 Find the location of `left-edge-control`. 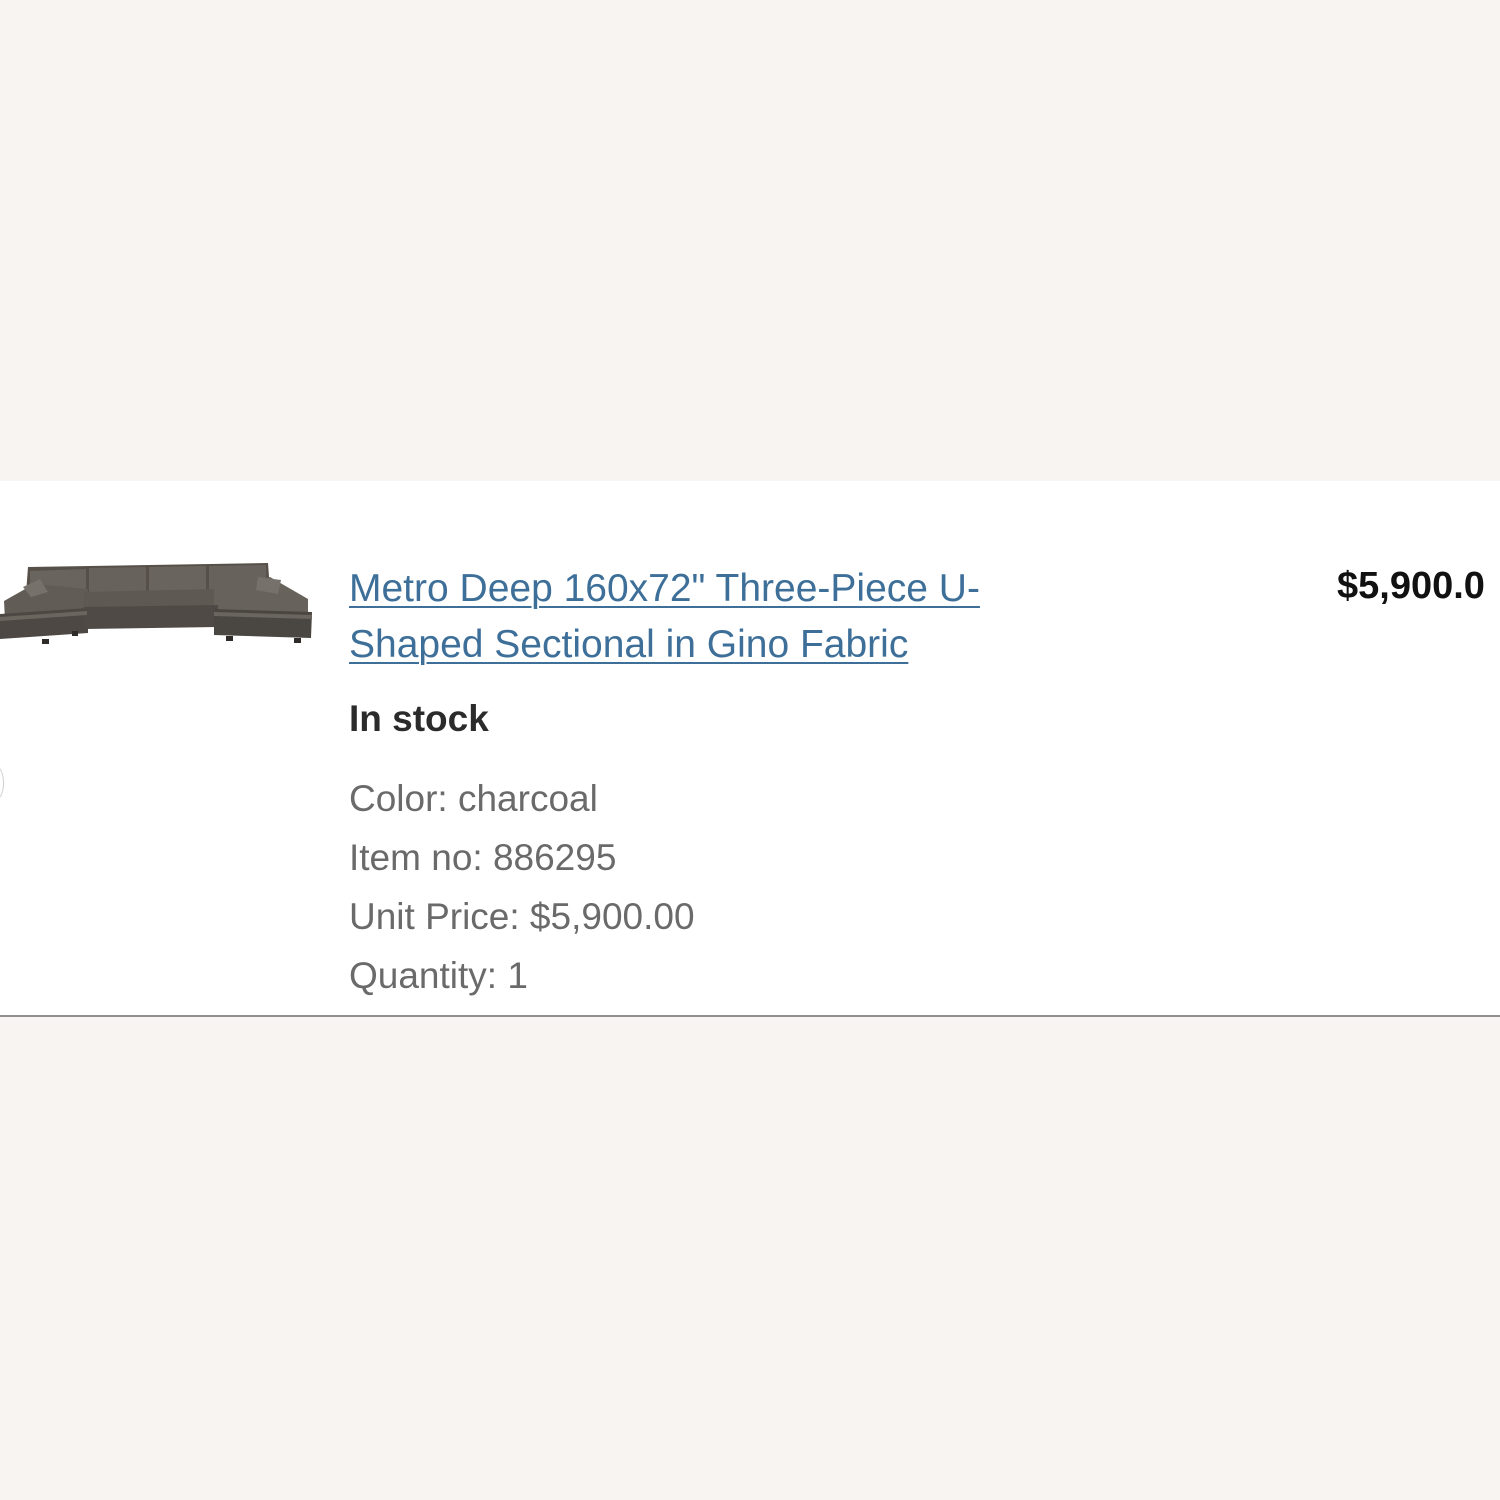

left-edge-control is located at coordinates (2, 783).